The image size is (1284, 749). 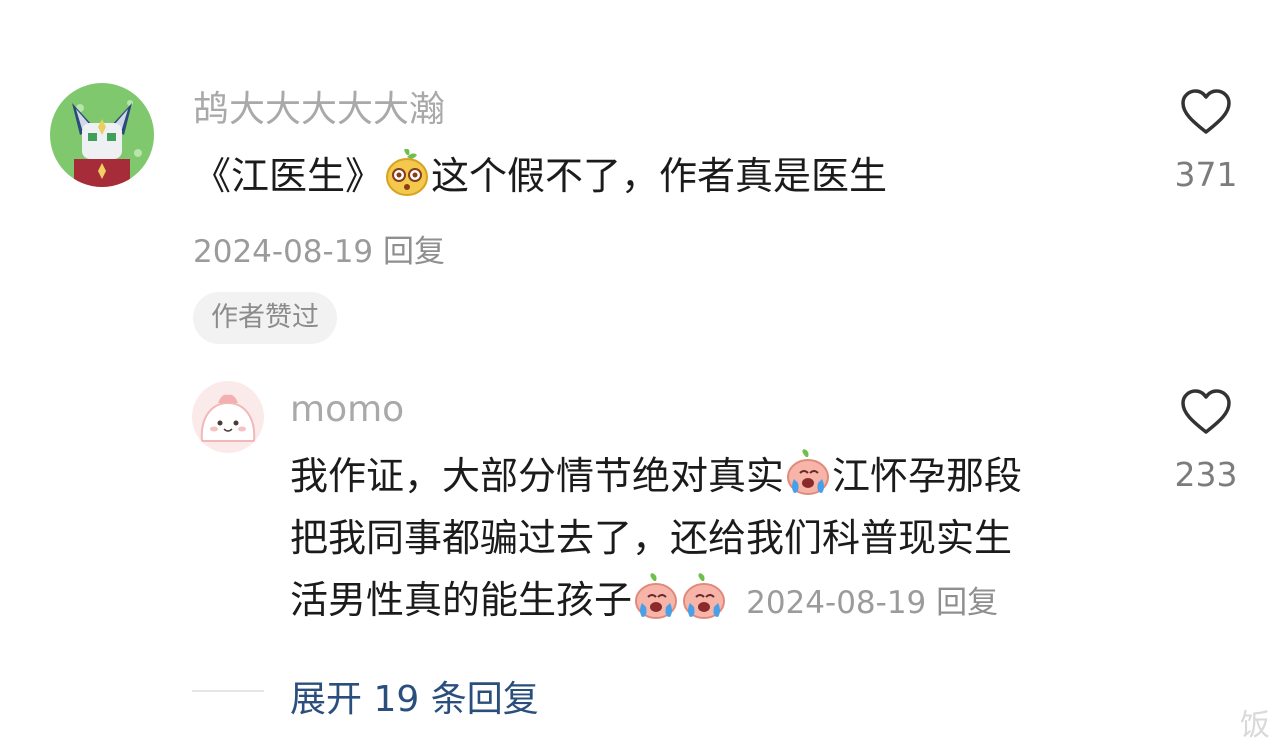 What do you see at coordinates (288, 176) in the screenshot?
I see `comment-text-before: 《江医生》` at bounding box center [288, 176].